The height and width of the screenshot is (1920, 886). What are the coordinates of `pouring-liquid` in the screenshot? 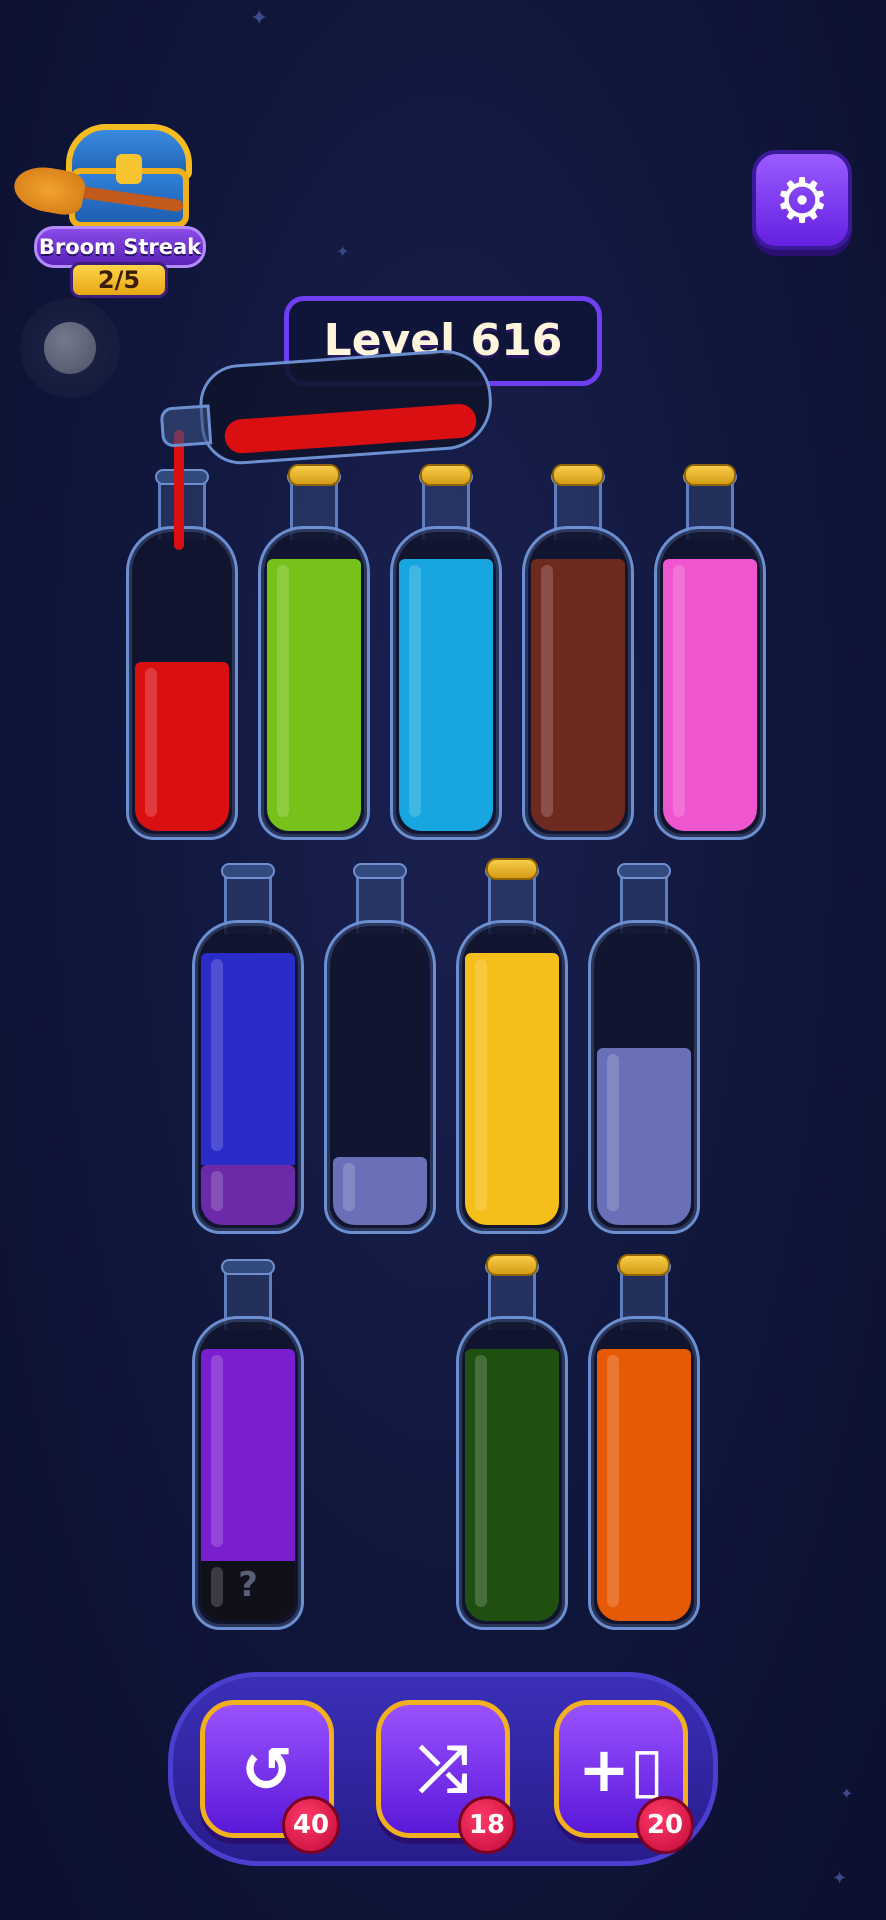 It's located at (350, 428).